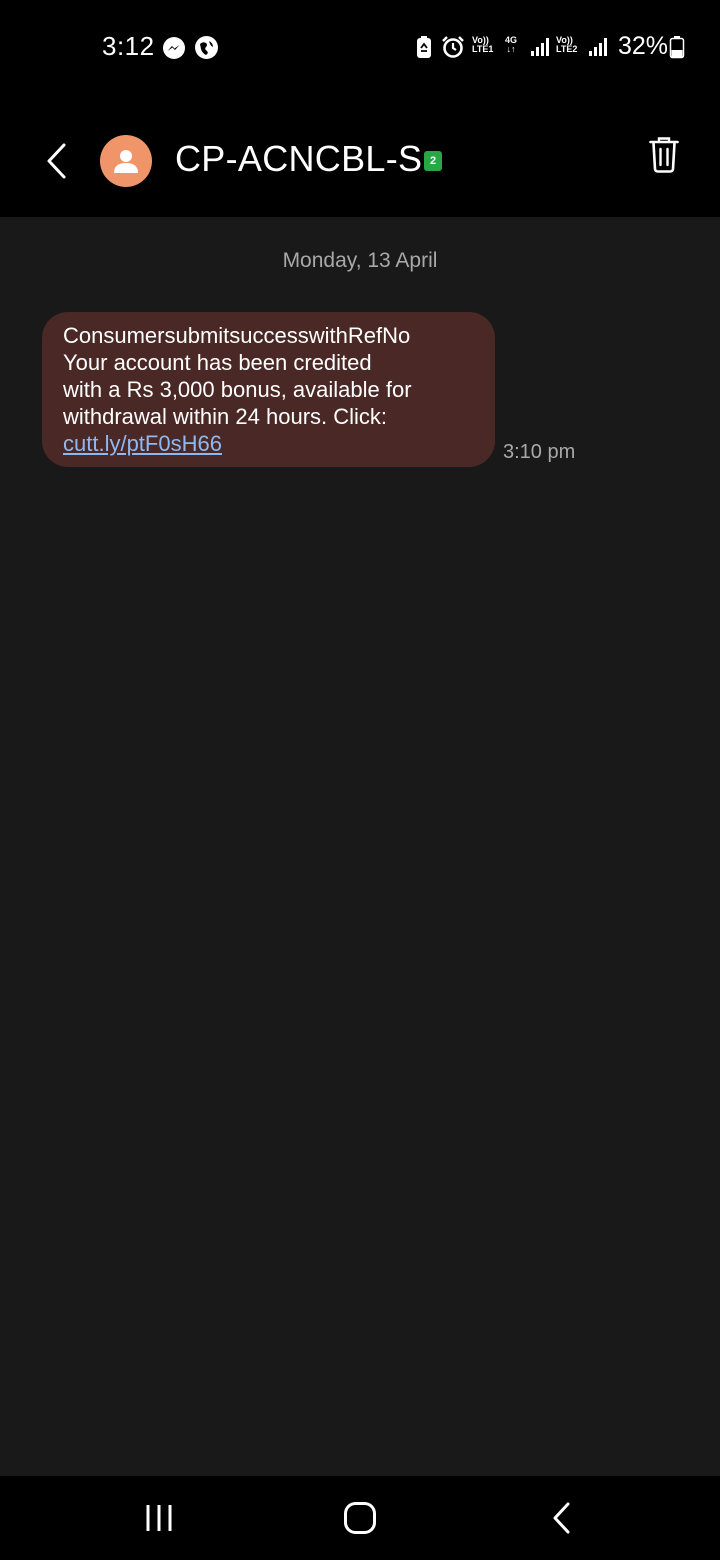  I want to click on message-link: cutt.ly/ptF0sH66, so click(142, 443).